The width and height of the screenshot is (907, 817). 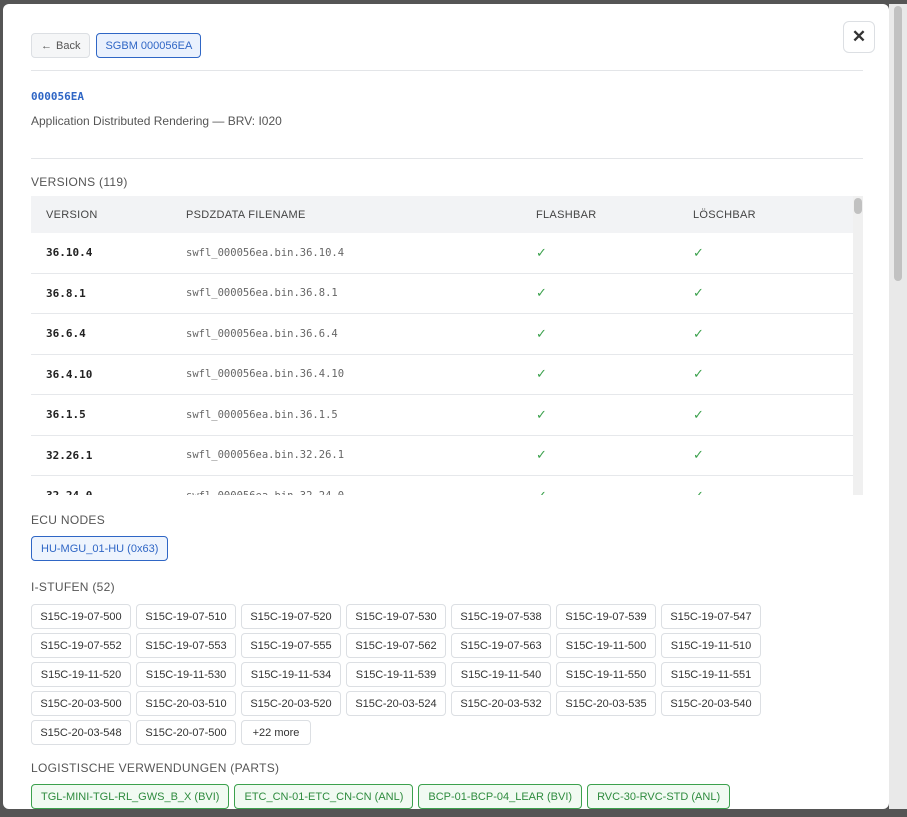 What do you see at coordinates (69, 253) in the screenshot?
I see `version-cell: 36.10.4` at bounding box center [69, 253].